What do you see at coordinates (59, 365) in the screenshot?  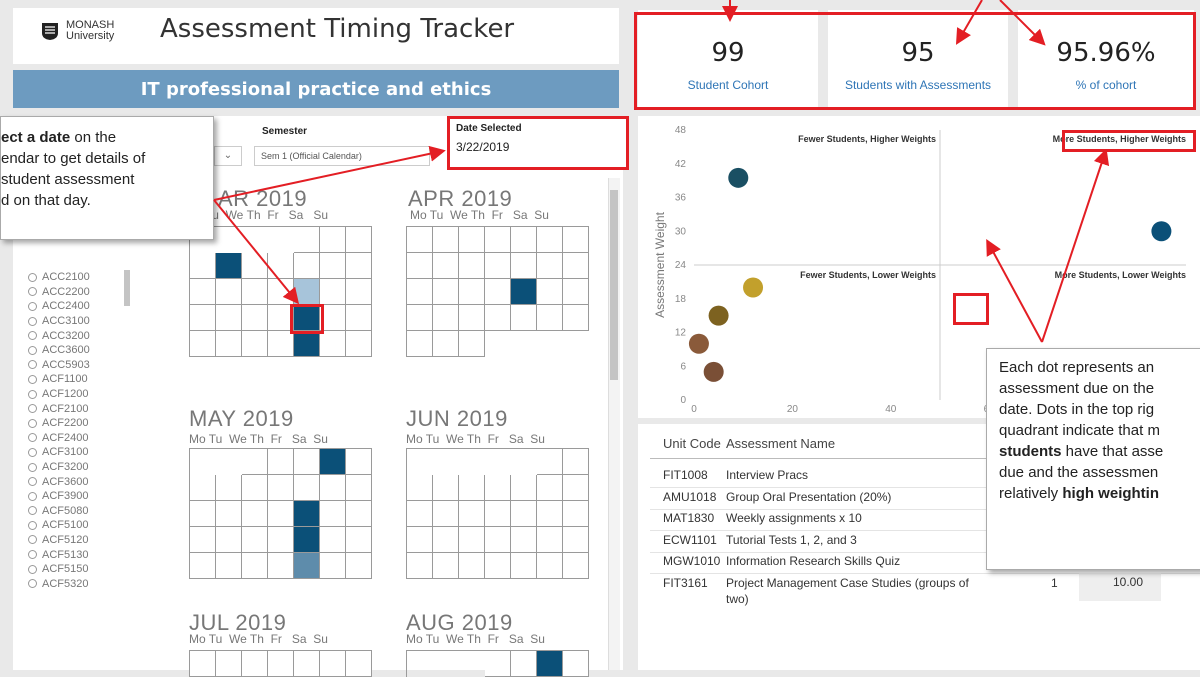 I see `unit-list-item: ACC5903` at bounding box center [59, 365].